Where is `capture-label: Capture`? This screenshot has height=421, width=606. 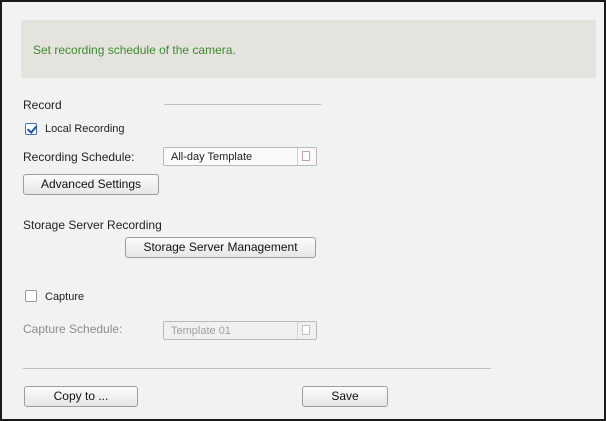 capture-label: Capture is located at coordinates (65, 297).